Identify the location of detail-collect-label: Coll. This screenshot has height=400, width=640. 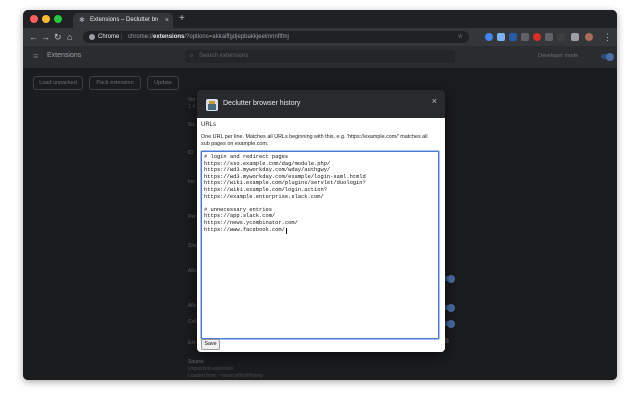
(192, 322).